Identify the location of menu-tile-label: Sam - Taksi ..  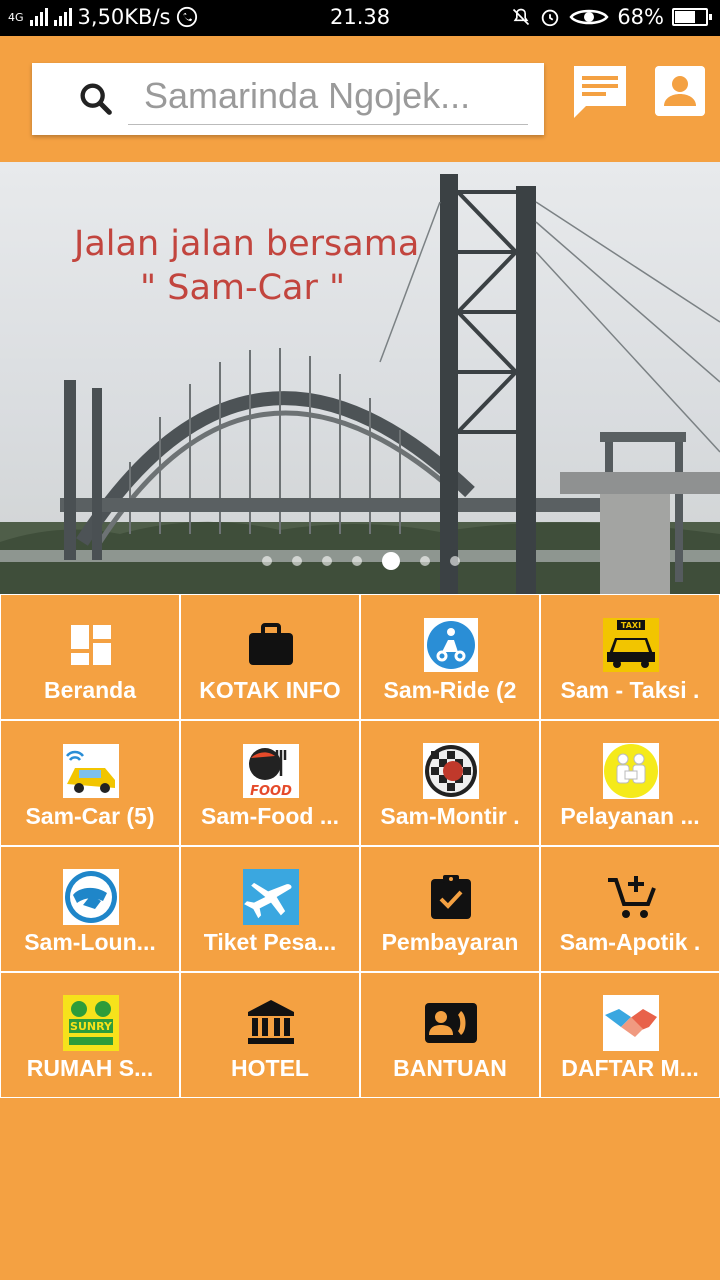
(630, 690).